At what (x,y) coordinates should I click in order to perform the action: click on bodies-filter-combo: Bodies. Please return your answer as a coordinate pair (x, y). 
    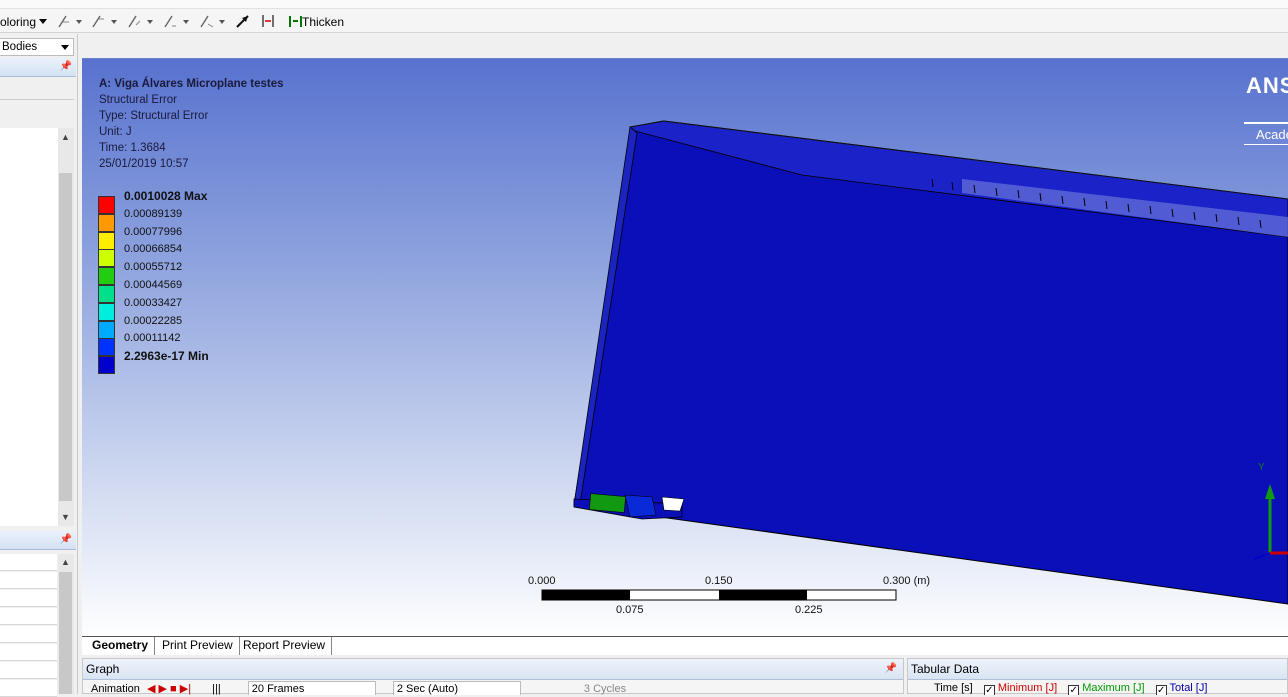
    Looking at the image, I should click on (37, 47).